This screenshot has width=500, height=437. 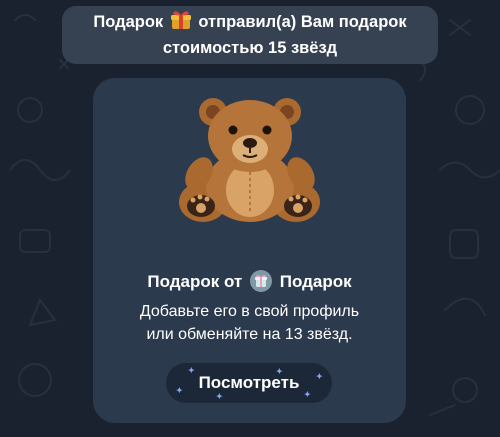 I want to click on view-gift-button: ✦ ✦ ✦ ✦ ✦ ✦ Посмотреть, so click(x=249, y=383).